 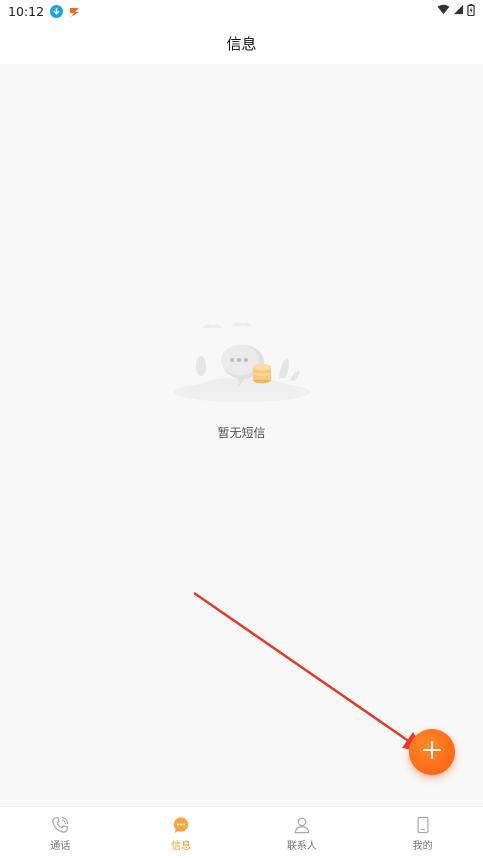 What do you see at coordinates (423, 825) in the screenshot?
I see `mobile-icon` at bounding box center [423, 825].